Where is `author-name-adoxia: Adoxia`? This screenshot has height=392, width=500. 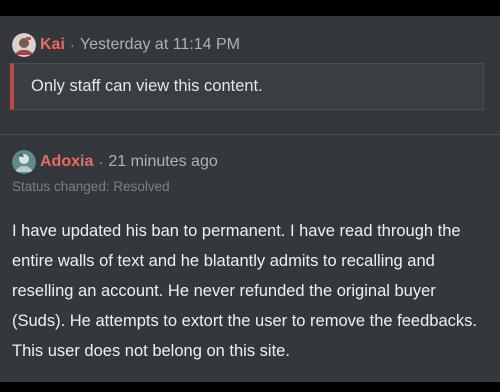 author-name-adoxia: Adoxia is located at coordinates (66, 162).